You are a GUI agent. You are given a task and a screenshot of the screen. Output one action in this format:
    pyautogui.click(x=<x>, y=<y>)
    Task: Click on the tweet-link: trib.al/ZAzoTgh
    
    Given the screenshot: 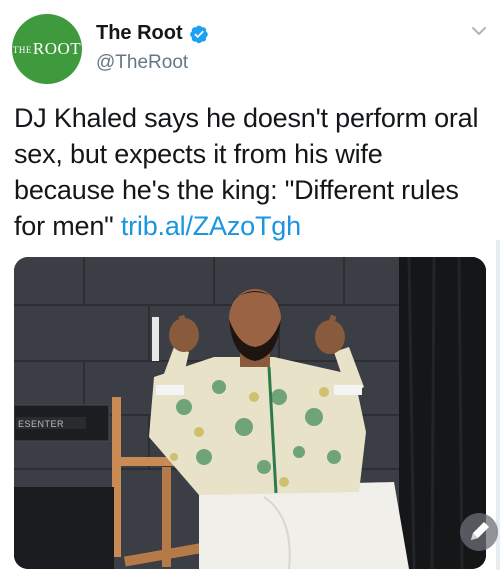 What is the action you would take?
    pyautogui.click(x=211, y=226)
    